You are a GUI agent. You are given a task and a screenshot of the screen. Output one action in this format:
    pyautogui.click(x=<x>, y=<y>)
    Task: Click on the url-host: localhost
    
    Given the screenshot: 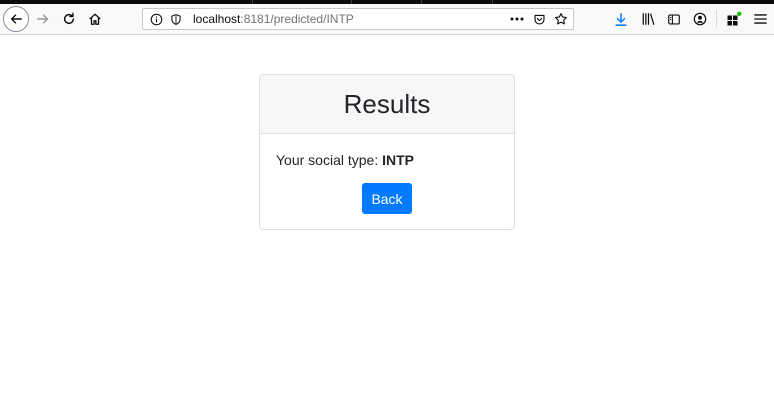 What is the action you would take?
    pyautogui.click(x=217, y=19)
    